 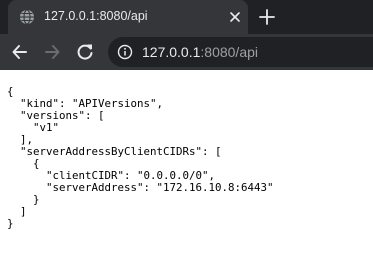 I want to click on address-bar: 127.0.0.1:8080/api, so click(x=240, y=52).